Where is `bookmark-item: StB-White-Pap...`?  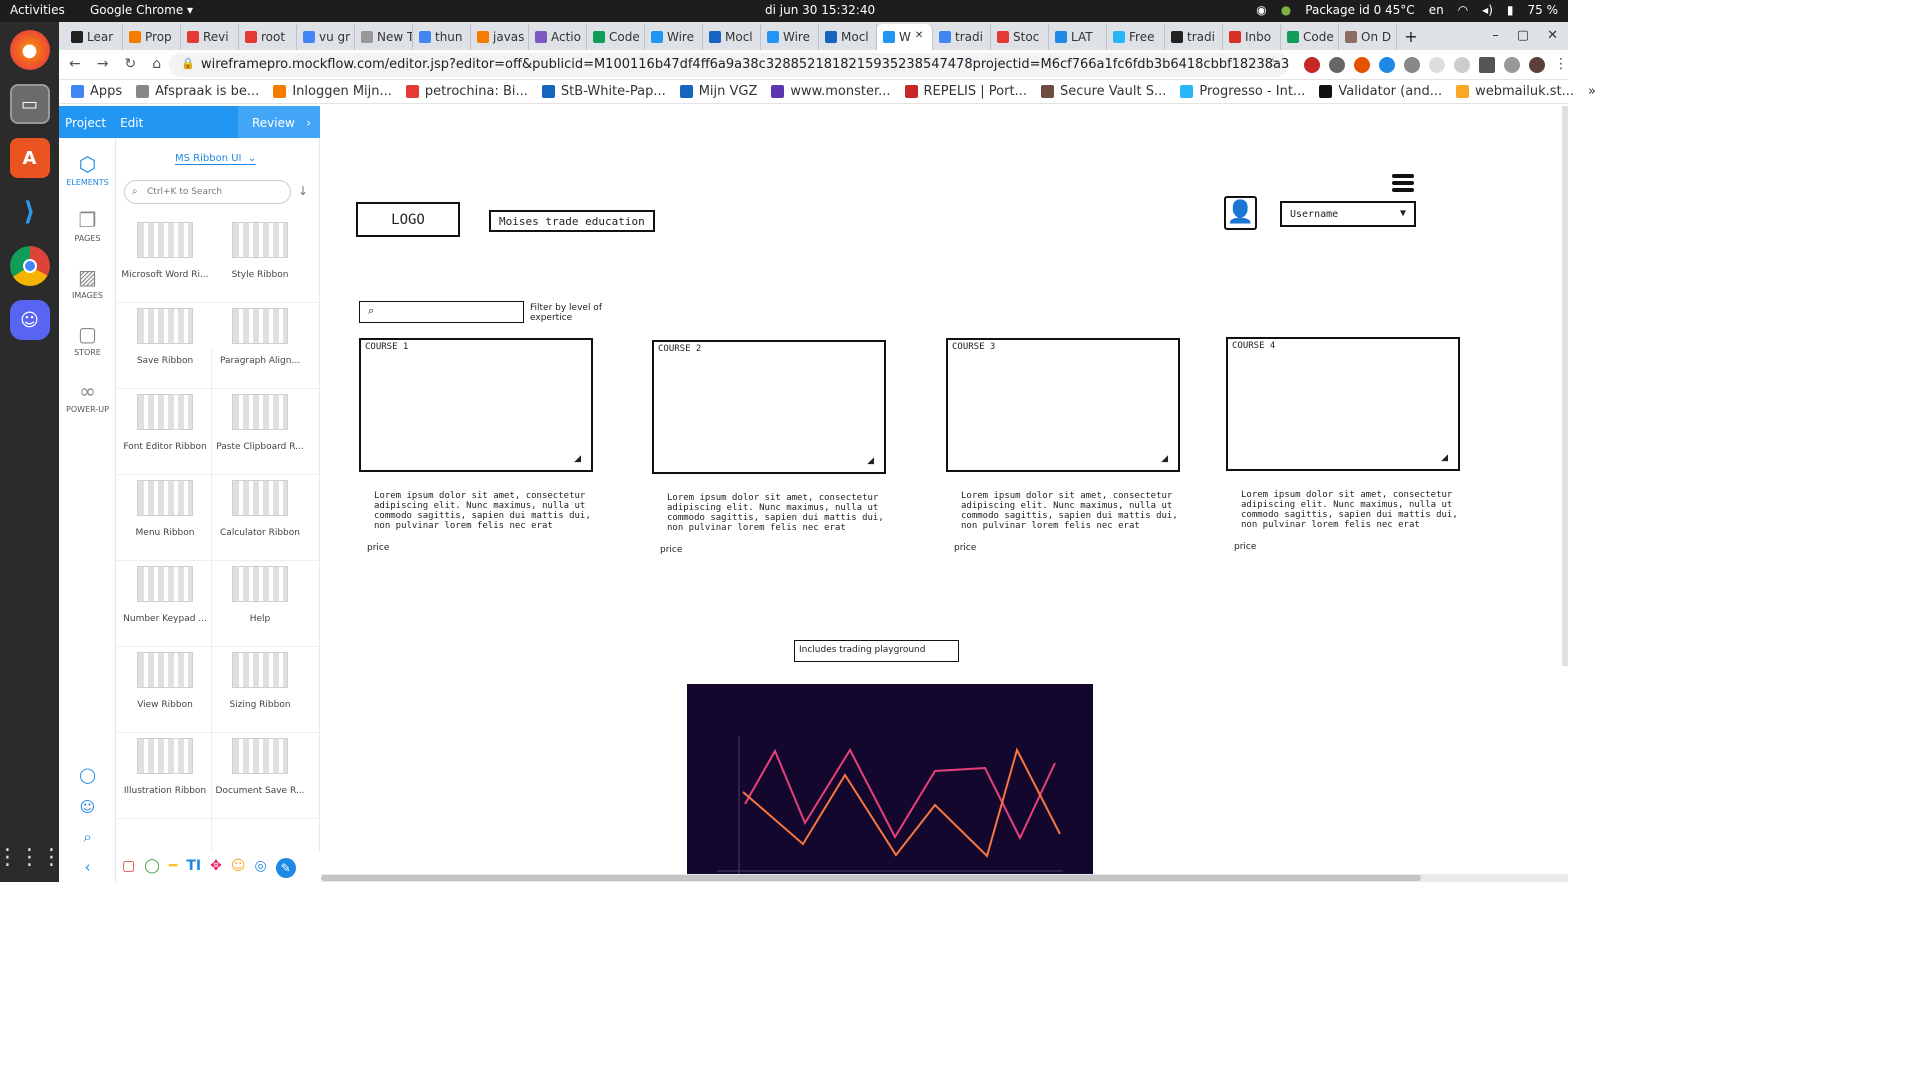 bookmark-item: StB-White-Pap... is located at coordinates (603, 91).